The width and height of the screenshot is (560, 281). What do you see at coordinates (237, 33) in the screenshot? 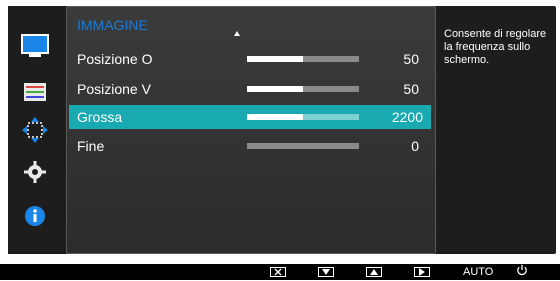
I see `scroll-up-arrow-icon` at bounding box center [237, 33].